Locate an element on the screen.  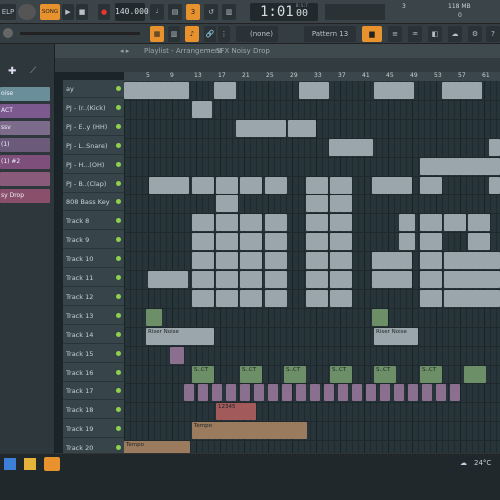
track-header: Track 18 is located at coordinates (93, 410).